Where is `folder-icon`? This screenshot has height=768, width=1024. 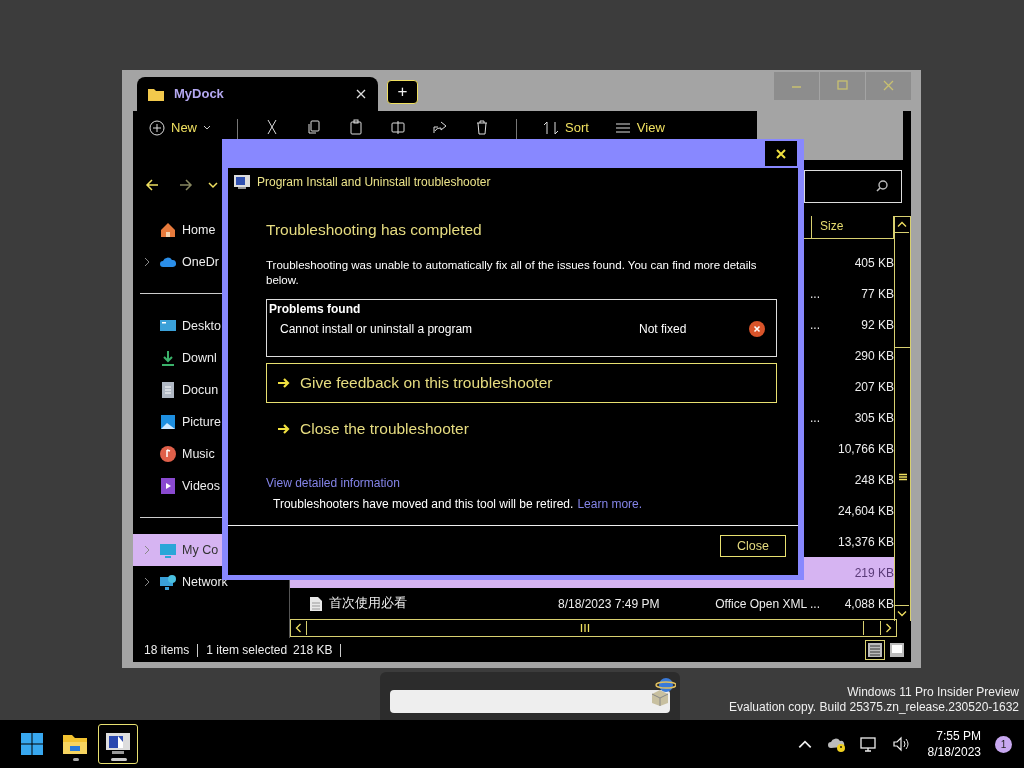 folder-icon is located at coordinates (75, 744).